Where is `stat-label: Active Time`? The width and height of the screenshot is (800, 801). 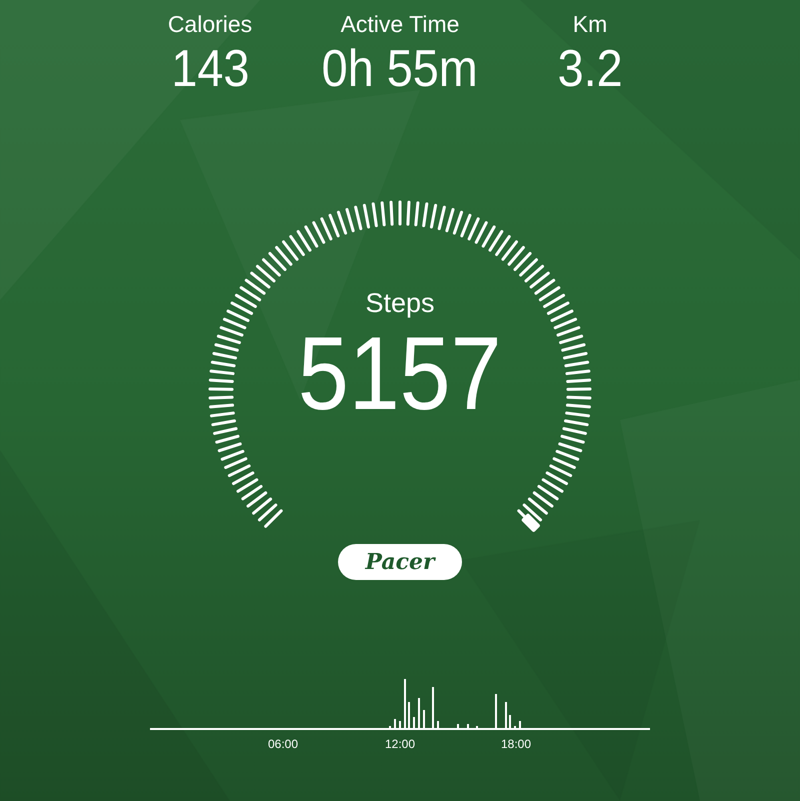 stat-label: Active Time is located at coordinates (400, 24).